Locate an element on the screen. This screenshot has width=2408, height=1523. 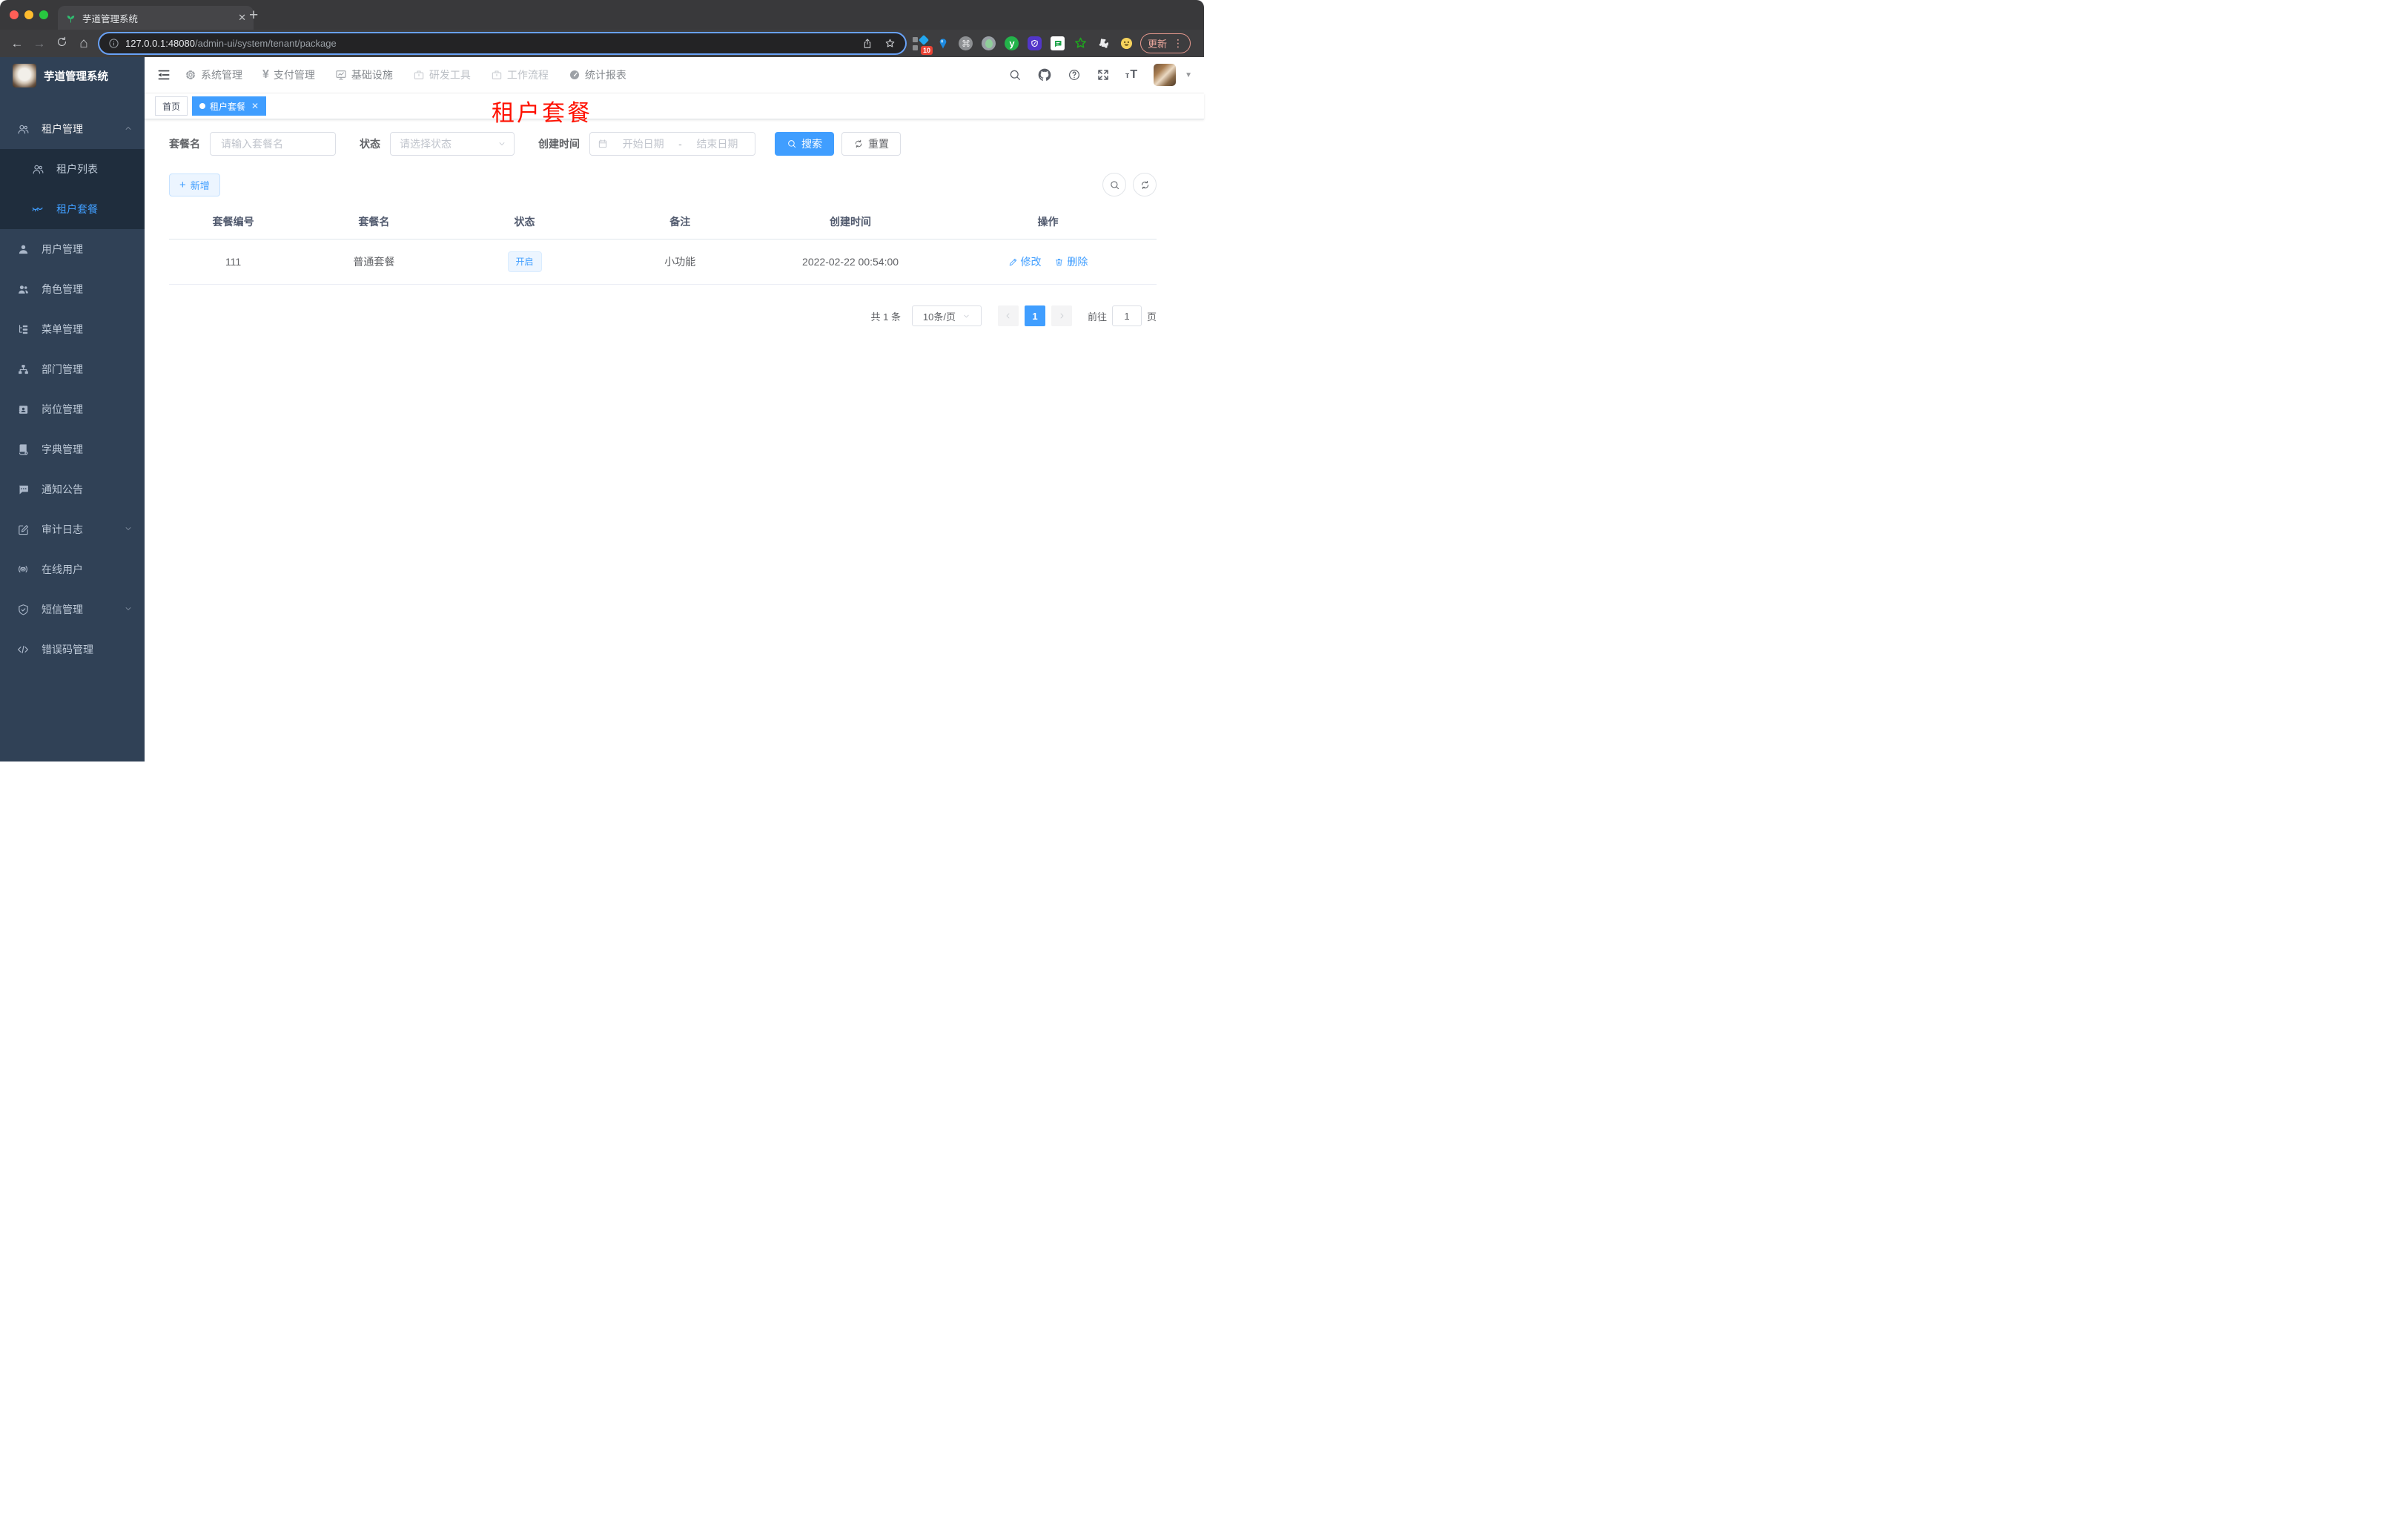
search-icon is located at coordinates (1015, 75).